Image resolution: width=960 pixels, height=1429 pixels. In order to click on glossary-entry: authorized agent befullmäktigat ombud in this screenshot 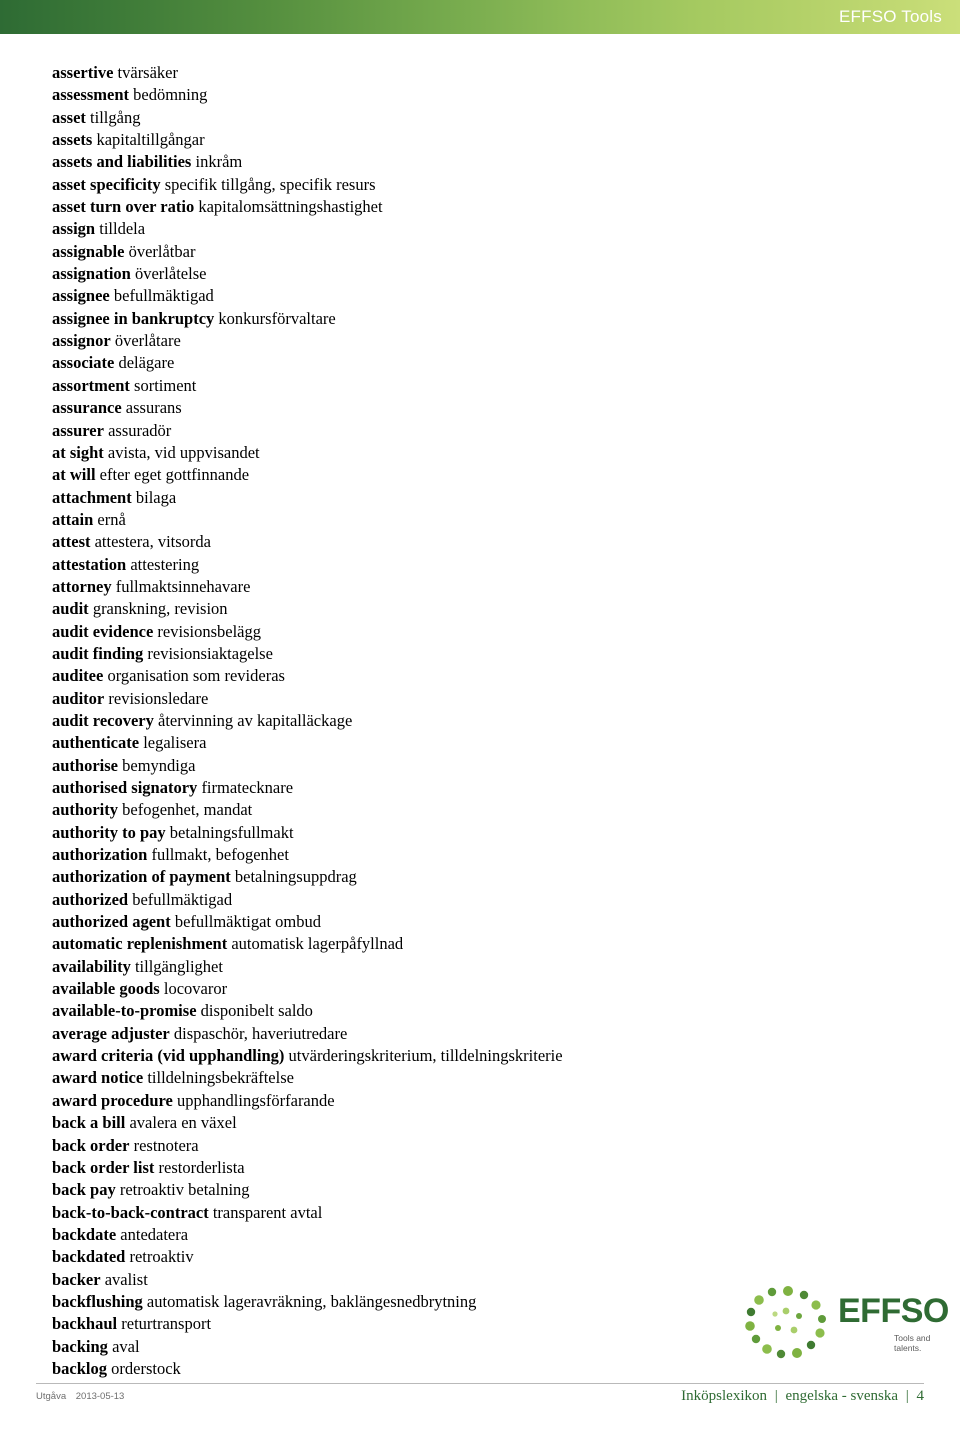, I will do `click(482, 922)`.